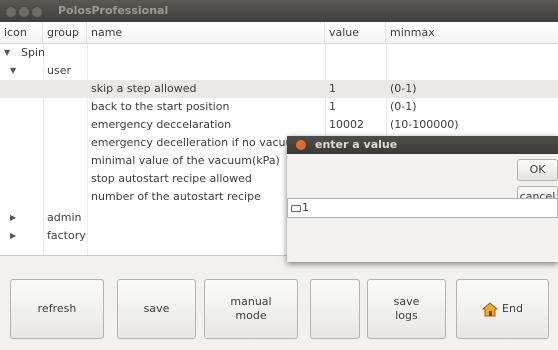  What do you see at coordinates (171, 179) in the screenshot?
I see `table-row-name: stop autostart recipe allowed` at bounding box center [171, 179].